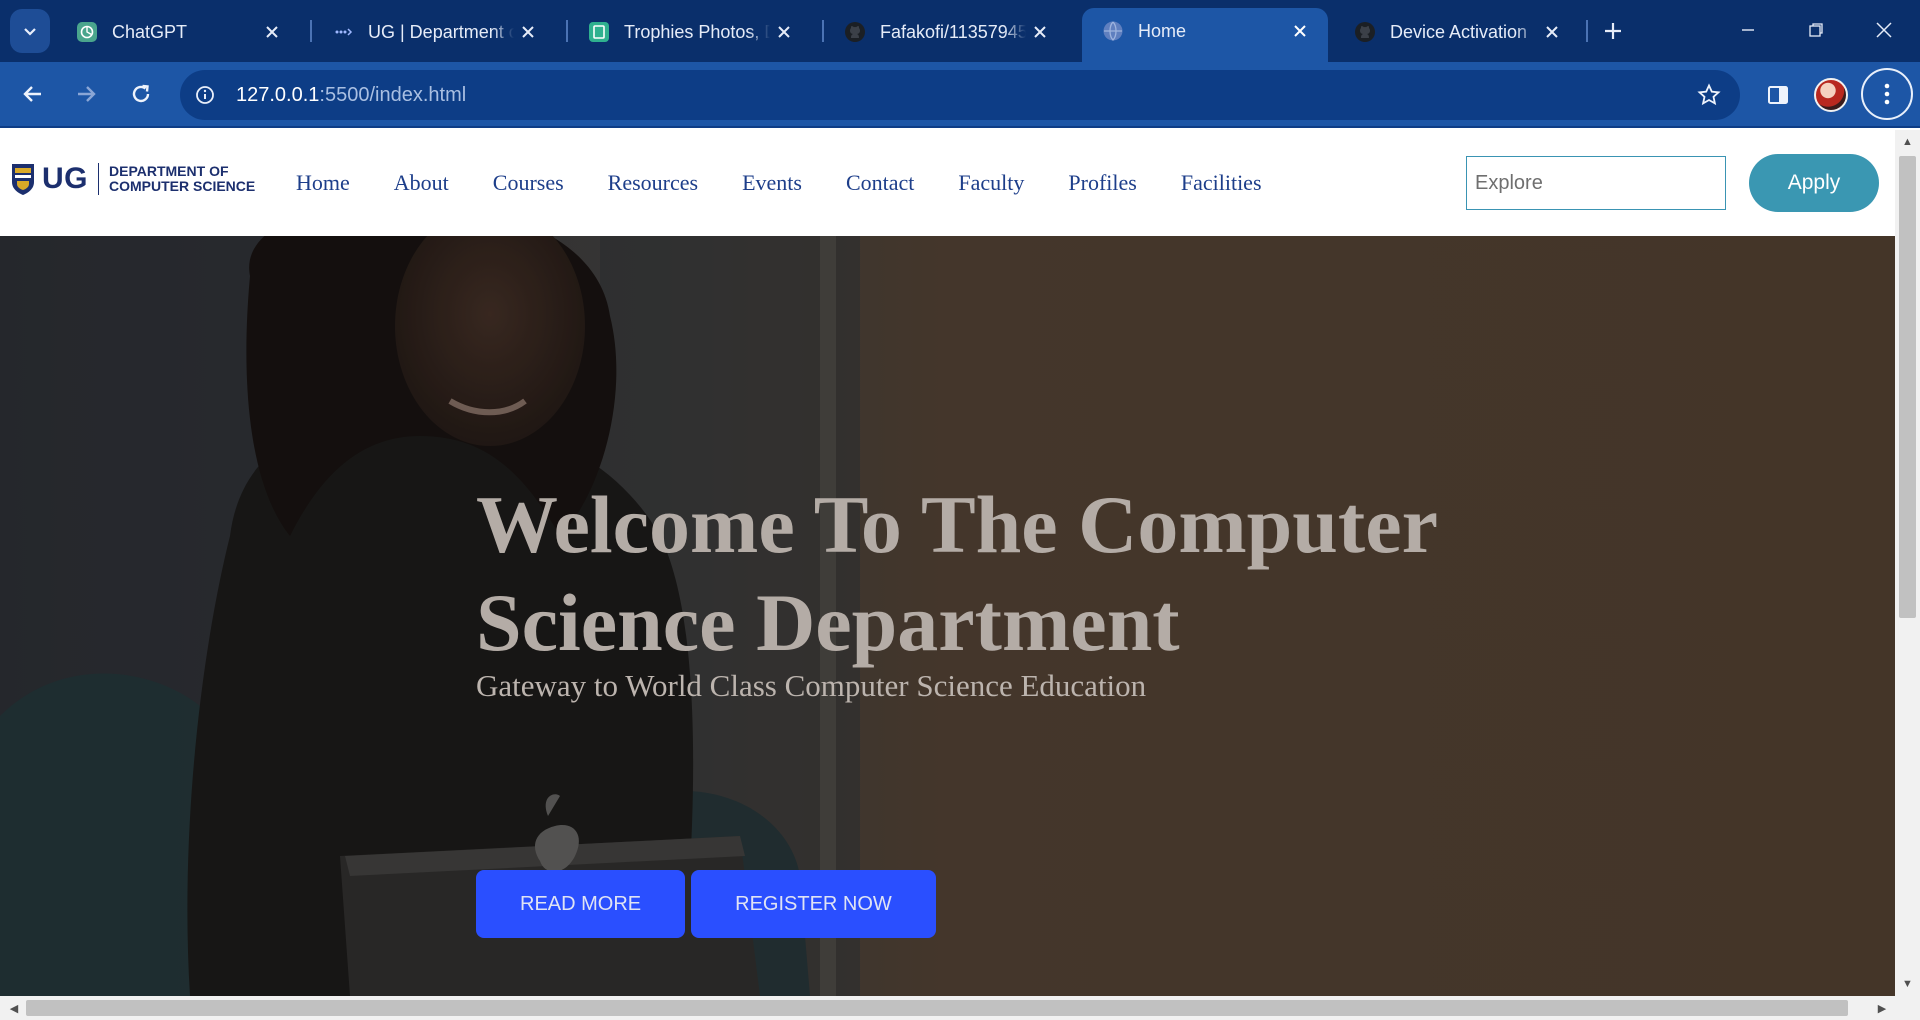  I want to click on side-panel-icon, so click(1778, 95).